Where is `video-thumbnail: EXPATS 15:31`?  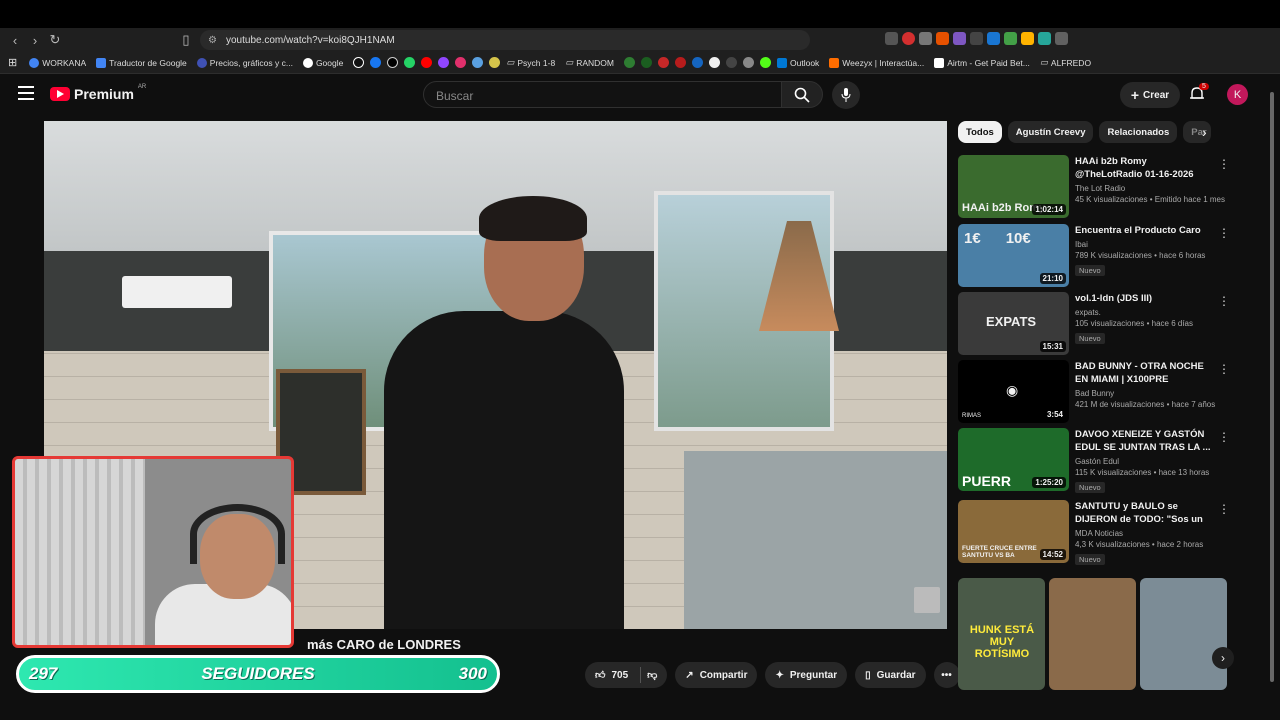
video-thumbnail: EXPATS 15:31 is located at coordinates (1013, 323).